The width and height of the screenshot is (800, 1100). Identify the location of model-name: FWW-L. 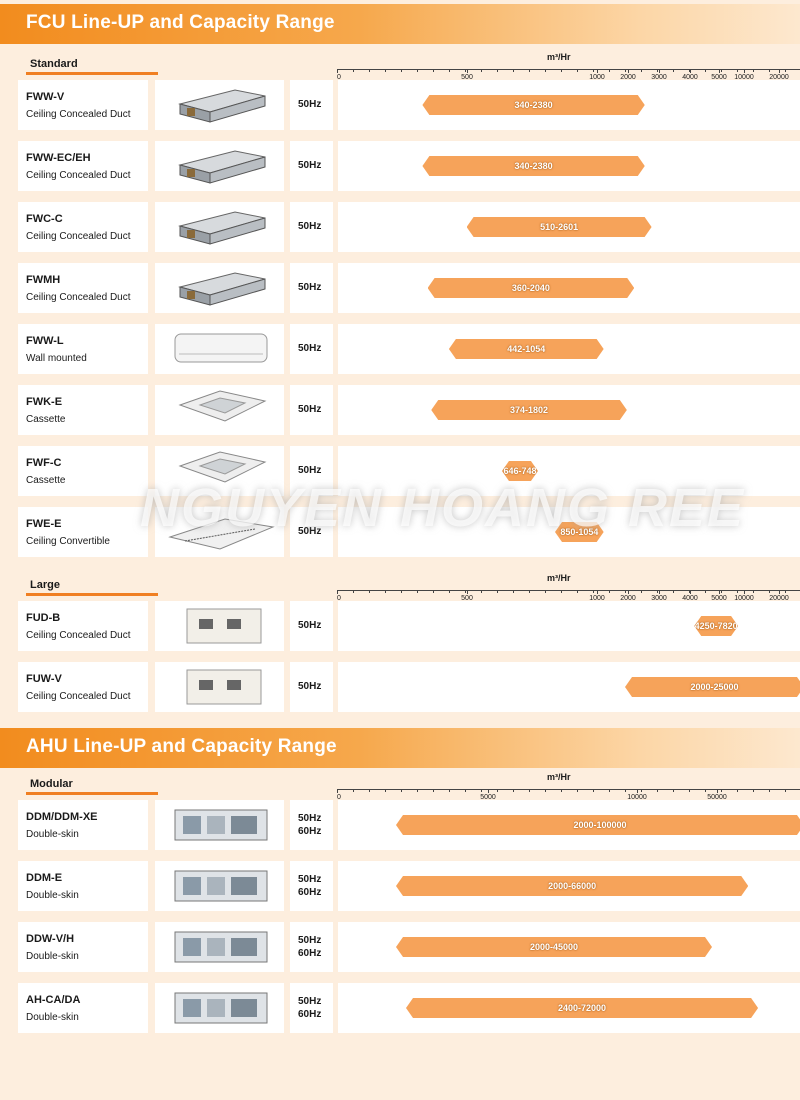
(45, 341).